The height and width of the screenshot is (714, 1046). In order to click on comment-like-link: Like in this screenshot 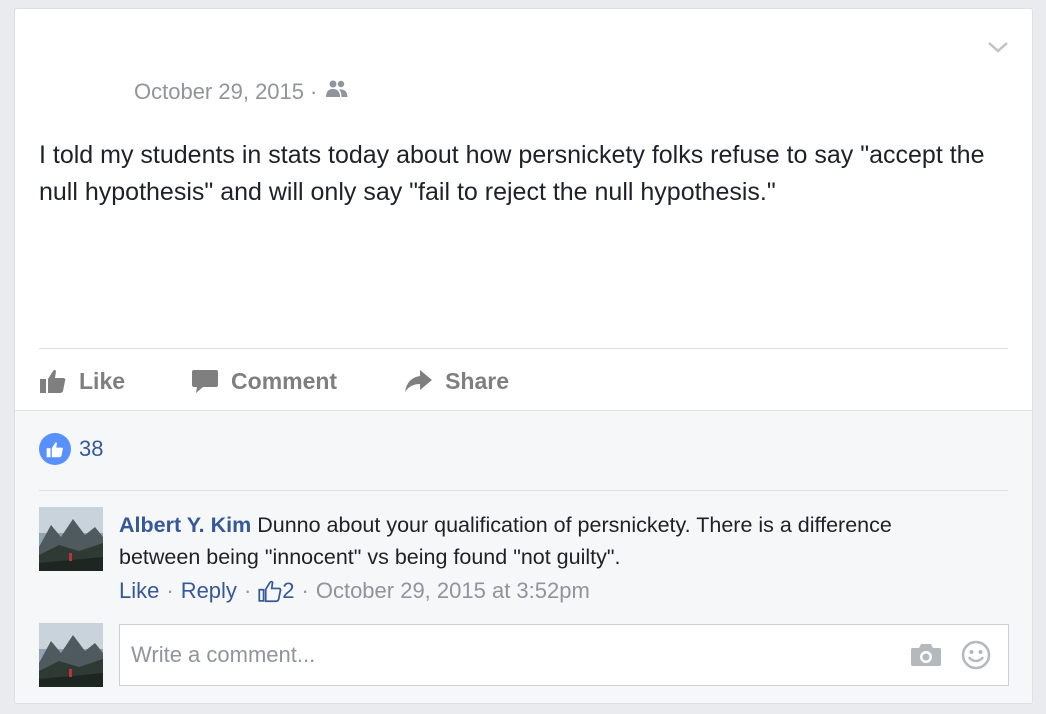, I will do `click(139, 591)`.